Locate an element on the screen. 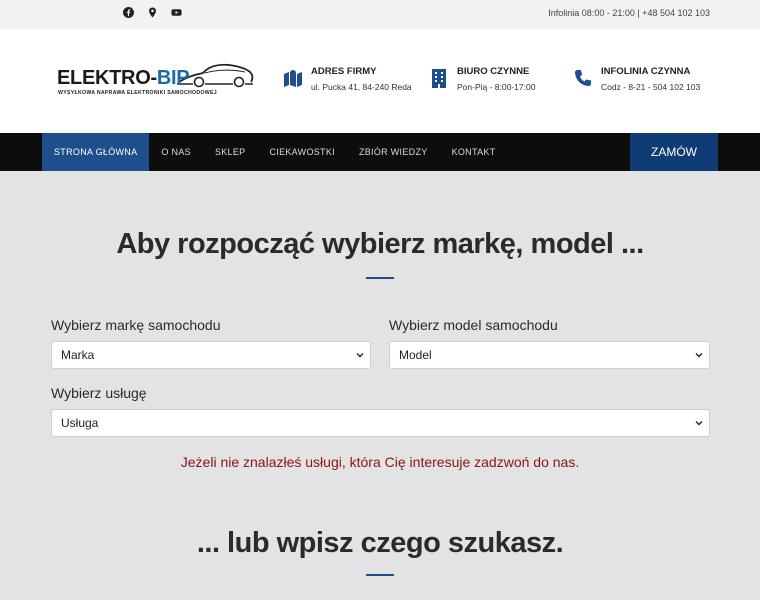 Image resolution: width=760 pixels, height=600 pixels. youtube-icon is located at coordinates (176, 12).